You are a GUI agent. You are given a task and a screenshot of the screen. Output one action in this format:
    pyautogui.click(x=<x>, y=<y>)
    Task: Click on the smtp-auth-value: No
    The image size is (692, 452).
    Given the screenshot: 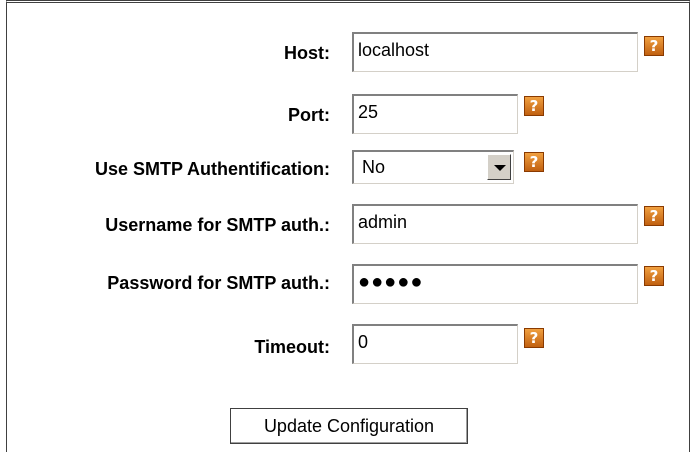 What is the action you would take?
    pyautogui.click(x=374, y=167)
    